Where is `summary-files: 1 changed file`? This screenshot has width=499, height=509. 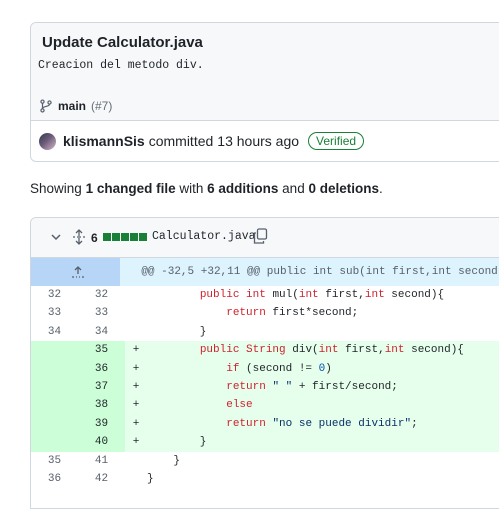 summary-files: 1 changed file is located at coordinates (130, 188).